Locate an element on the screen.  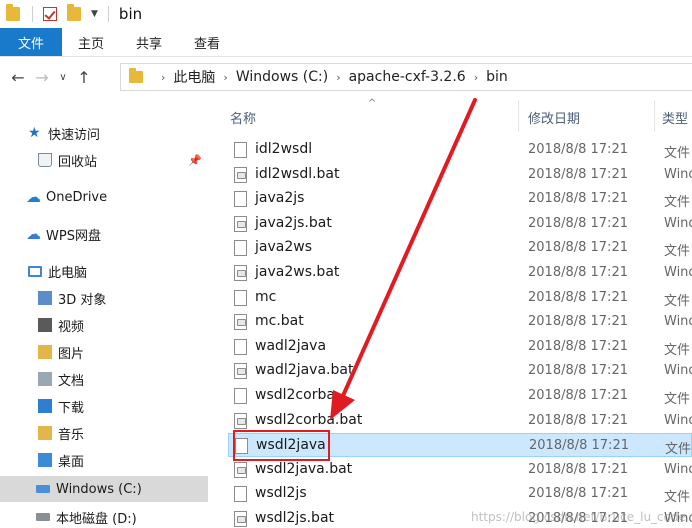
table-row: java2ws.bat 2018/8/8 17:21 Wind is located at coordinates (460, 273).